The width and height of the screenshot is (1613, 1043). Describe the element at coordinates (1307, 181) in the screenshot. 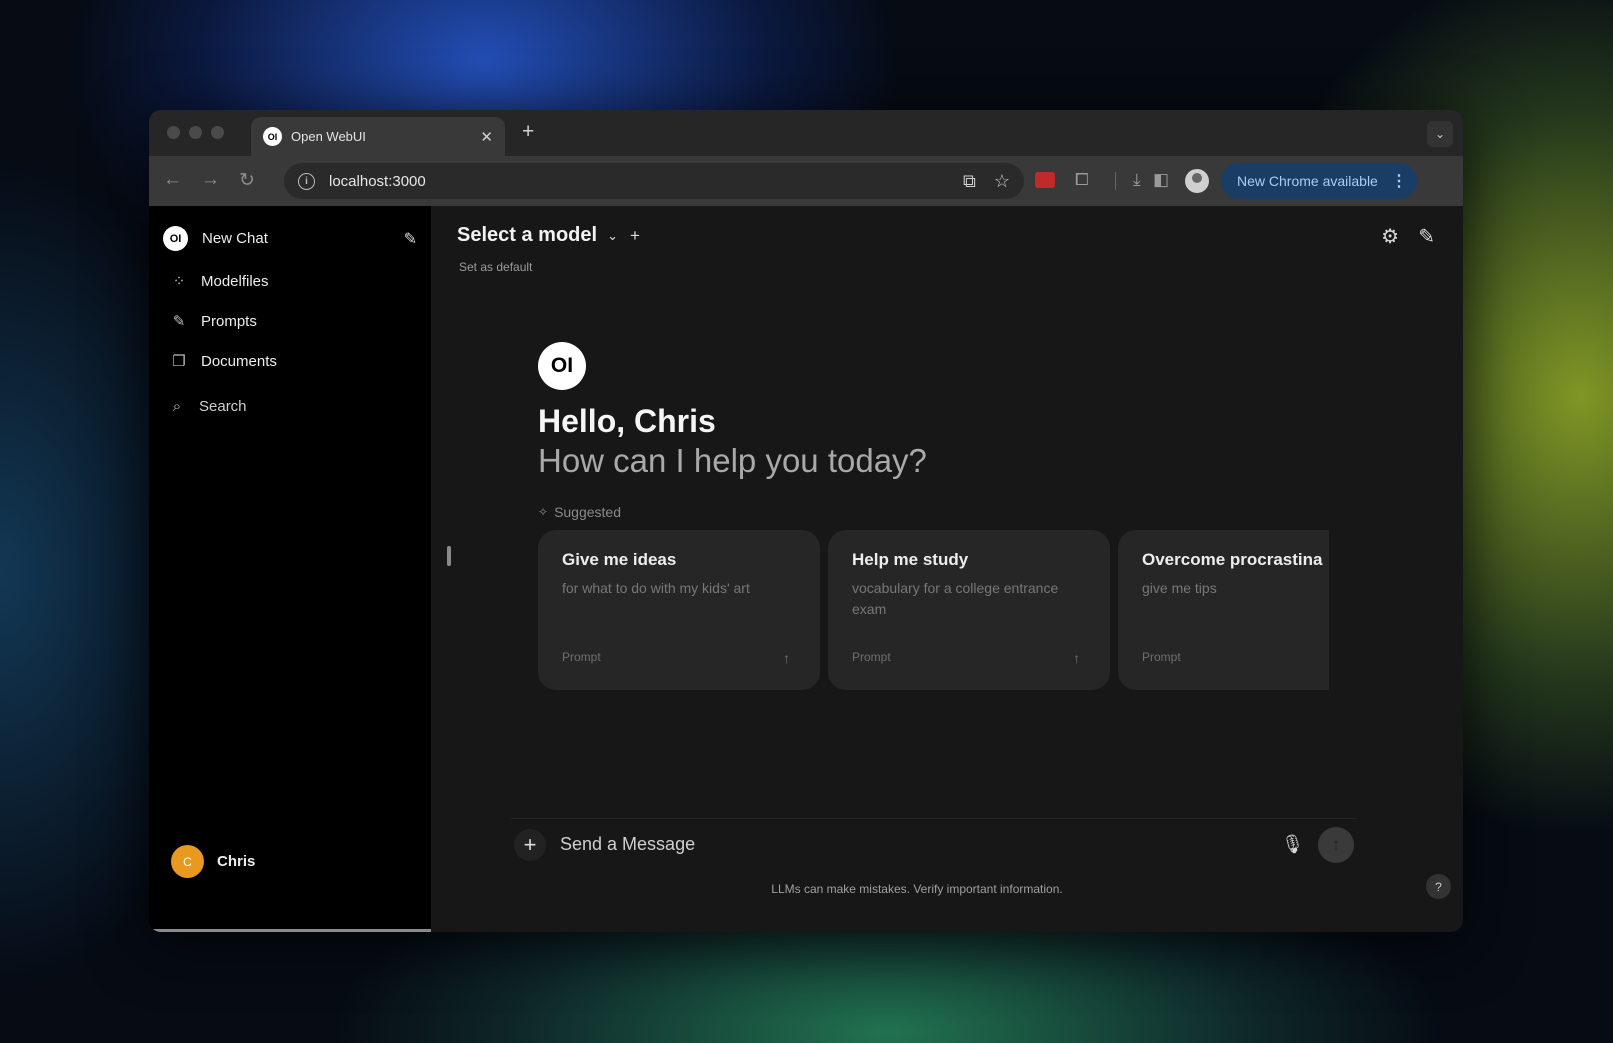

I see `update-label: New Chrome available` at that location.